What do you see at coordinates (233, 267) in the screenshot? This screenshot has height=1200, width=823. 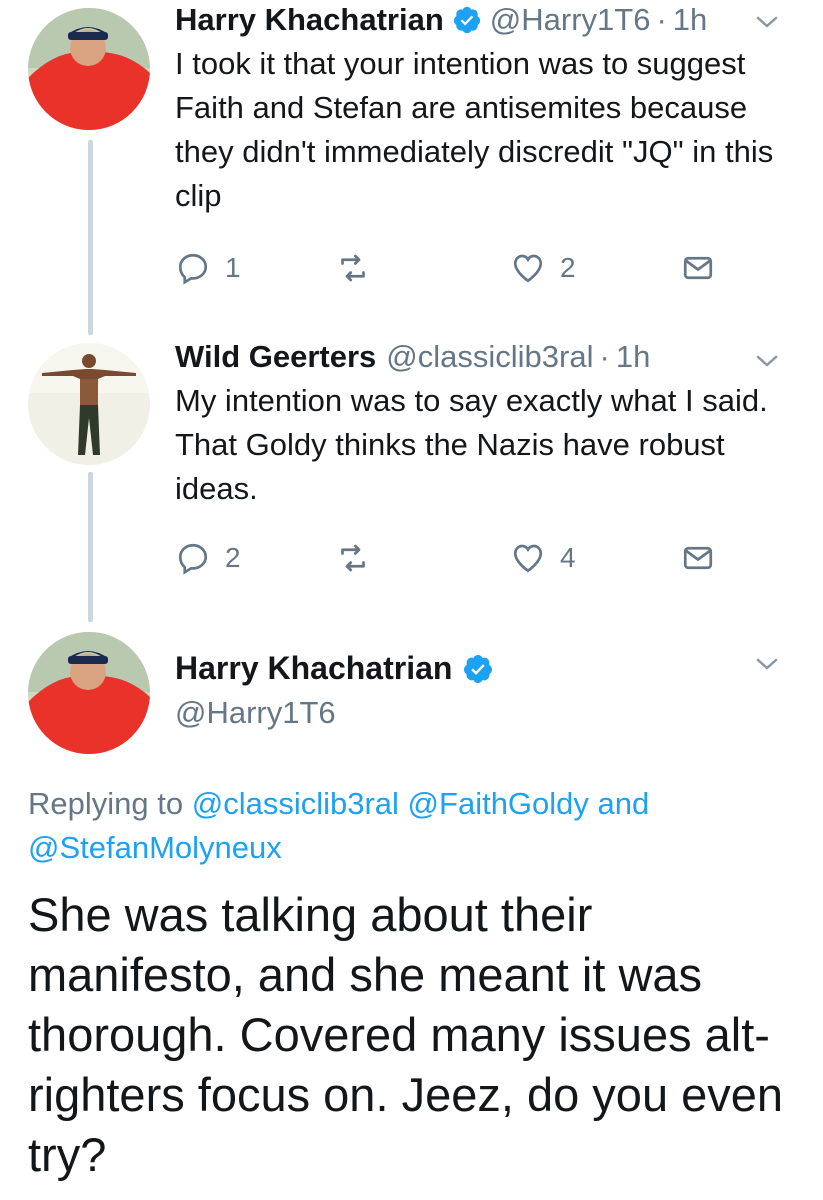 I see `reply-count: 1` at bounding box center [233, 267].